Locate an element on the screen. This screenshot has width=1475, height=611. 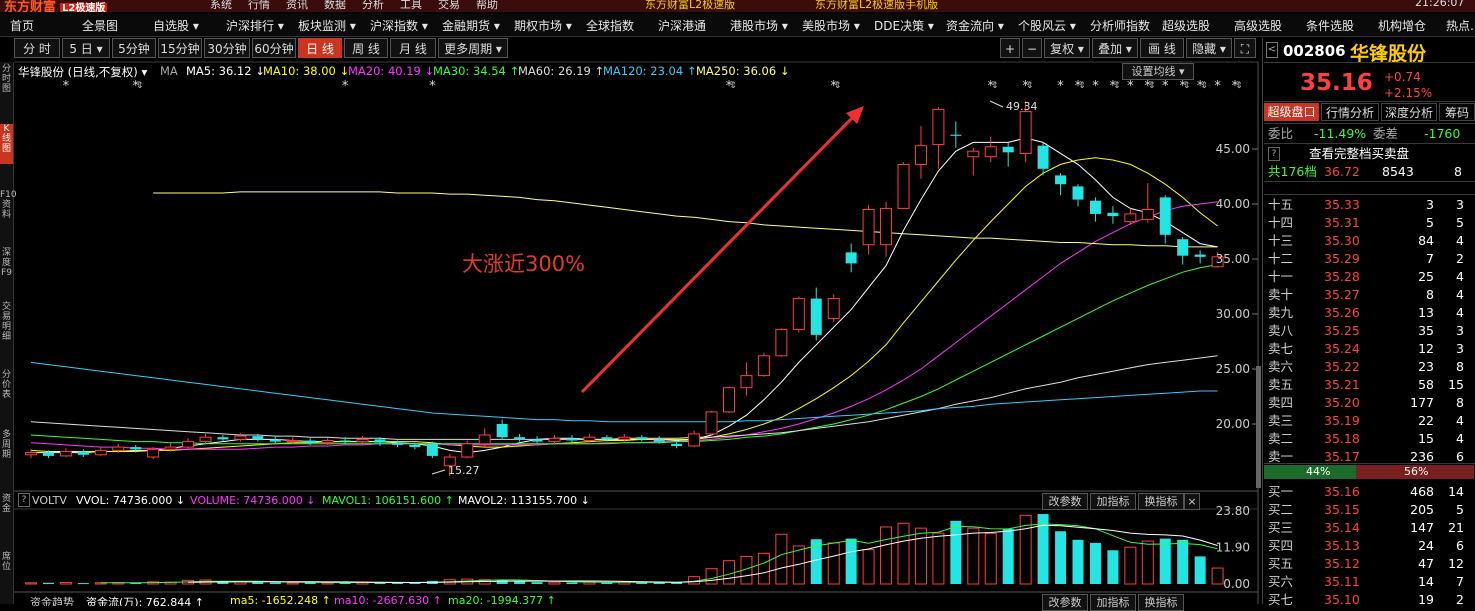
sell-level-row: 卖三 35.19 22 4 is located at coordinates (1369, 421).